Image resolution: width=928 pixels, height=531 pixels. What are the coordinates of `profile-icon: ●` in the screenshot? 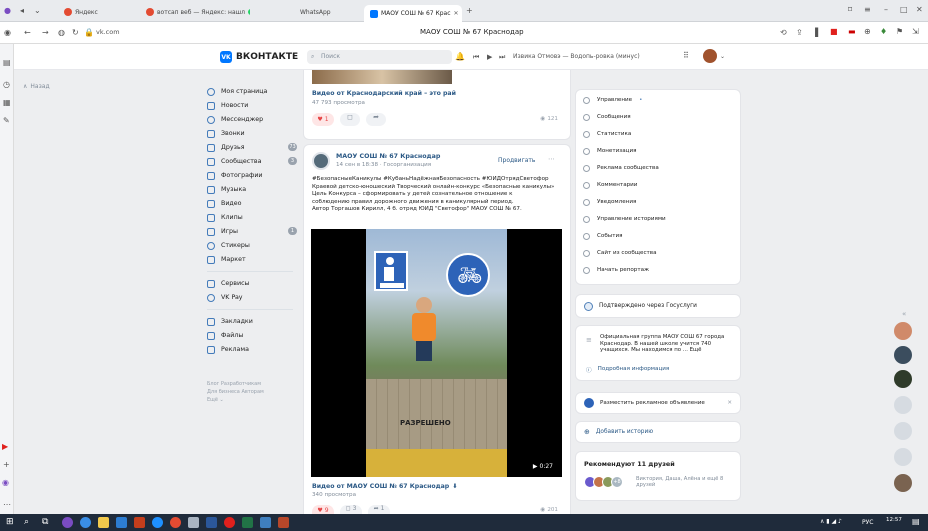 It's located at (7, 11).